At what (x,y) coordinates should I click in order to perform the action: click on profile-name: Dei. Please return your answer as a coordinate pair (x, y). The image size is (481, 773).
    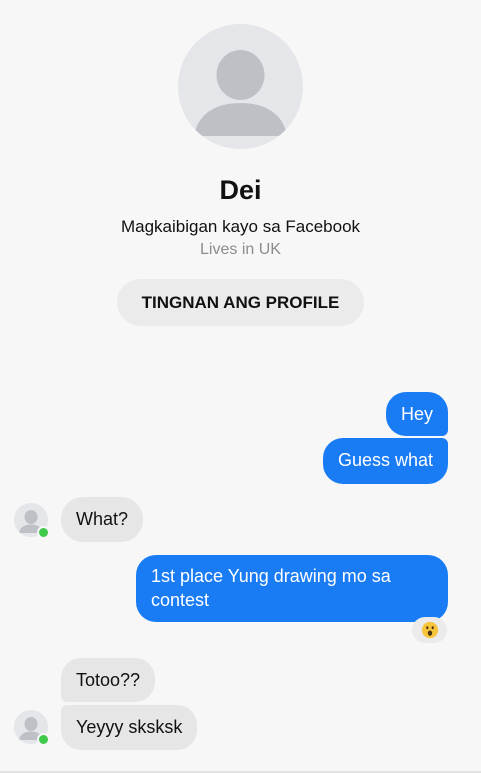
    Looking at the image, I should click on (240, 190).